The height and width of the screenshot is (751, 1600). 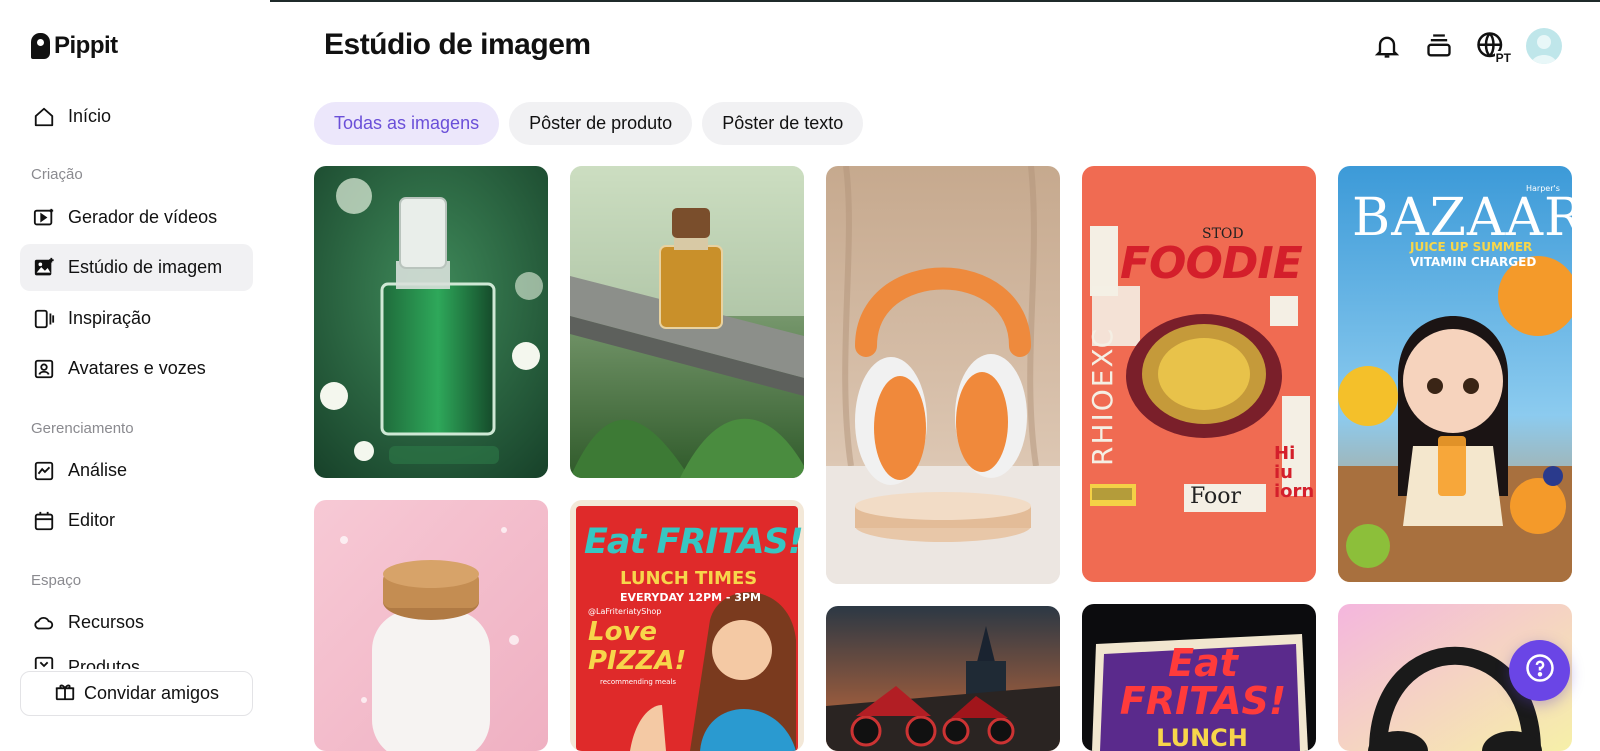 What do you see at coordinates (1544, 46) in the screenshot?
I see `user-avatar` at bounding box center [1544, 46].